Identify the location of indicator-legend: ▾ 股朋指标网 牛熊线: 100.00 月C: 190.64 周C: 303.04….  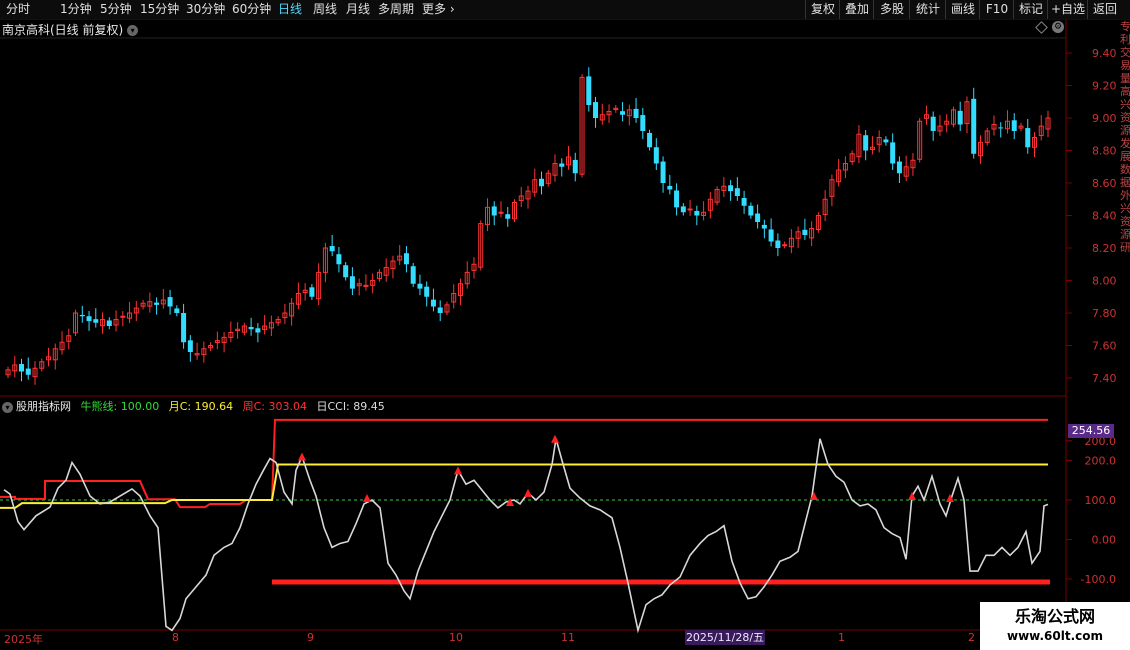
(196, 406).